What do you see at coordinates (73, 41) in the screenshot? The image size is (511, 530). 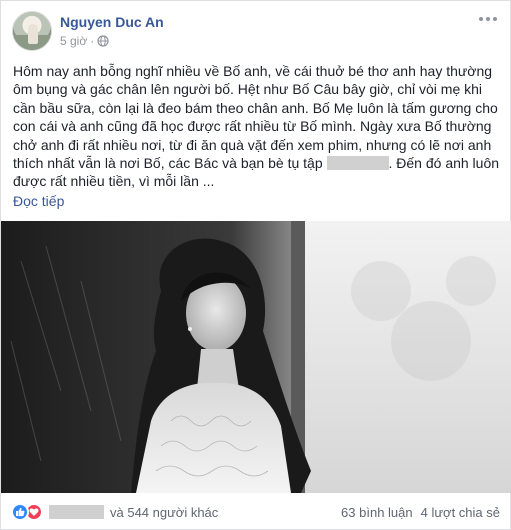 I see `post-time: 5 giờ` at bounding box center [73, 41].